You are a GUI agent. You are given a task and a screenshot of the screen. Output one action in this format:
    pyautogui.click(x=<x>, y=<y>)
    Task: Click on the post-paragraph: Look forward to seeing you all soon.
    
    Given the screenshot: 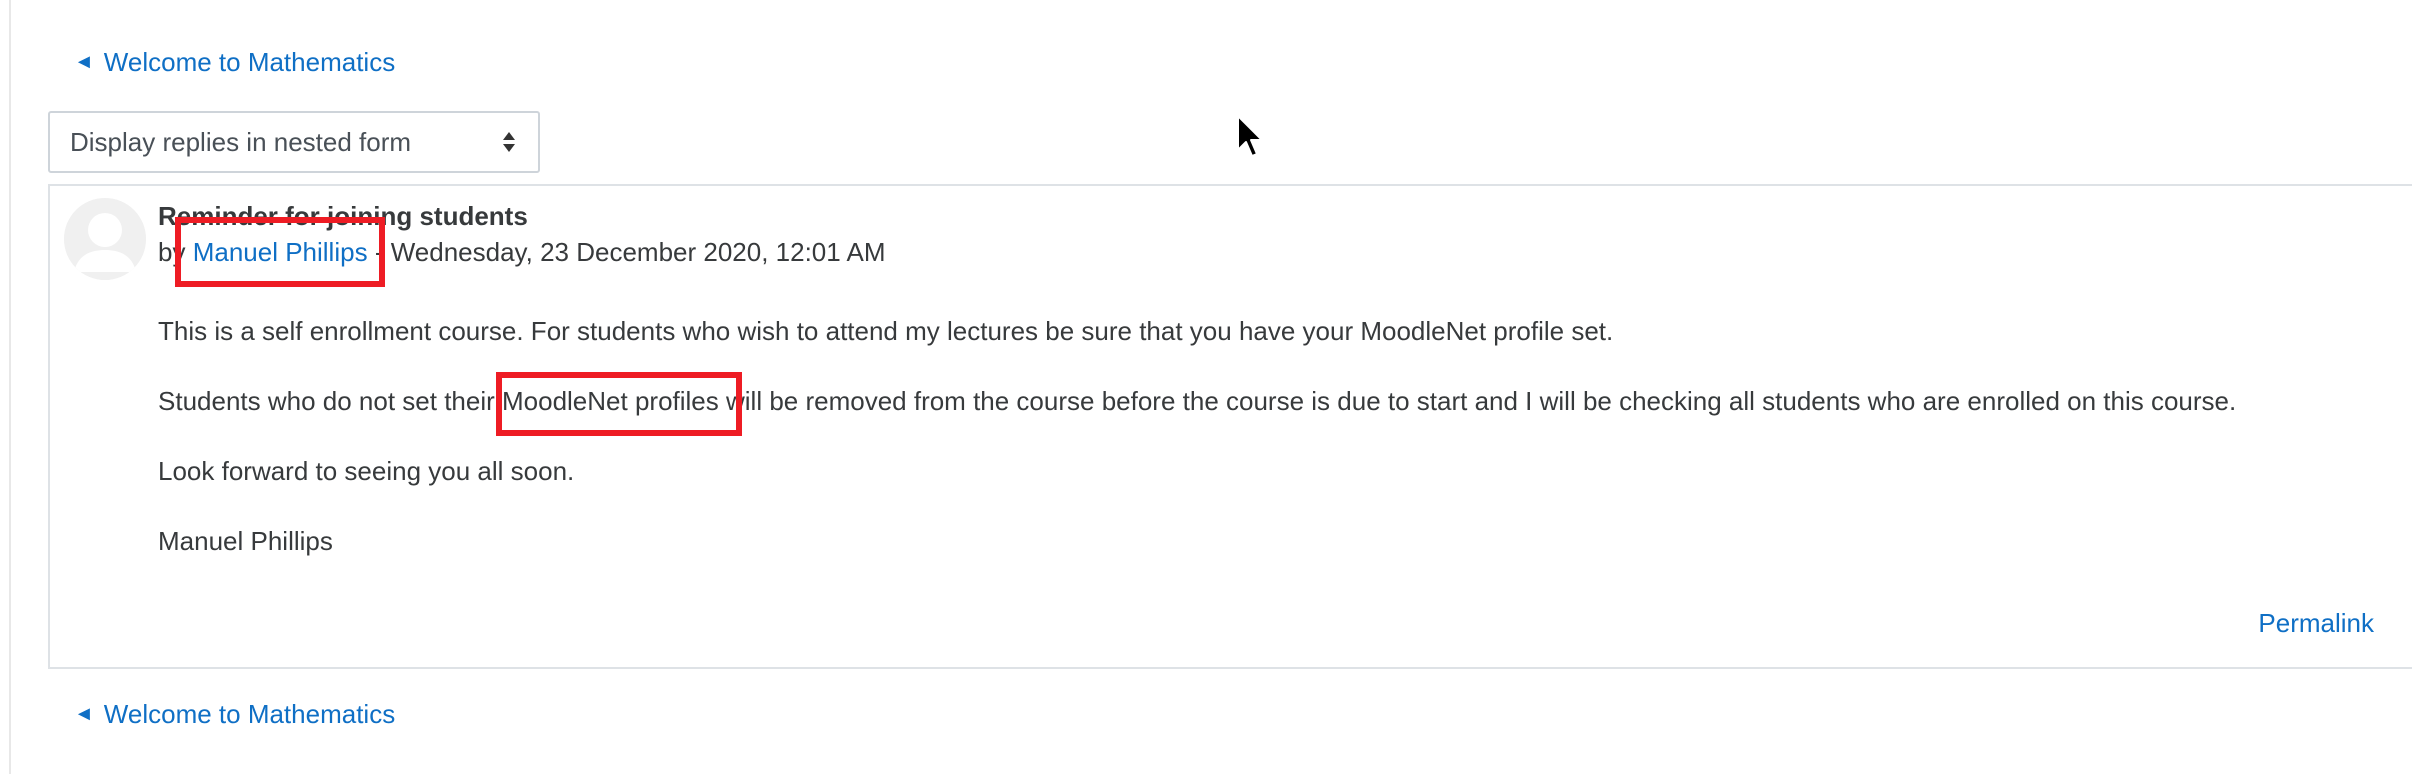 What is the action you would take?
    pyautogui.click(x=366, y=471)
    